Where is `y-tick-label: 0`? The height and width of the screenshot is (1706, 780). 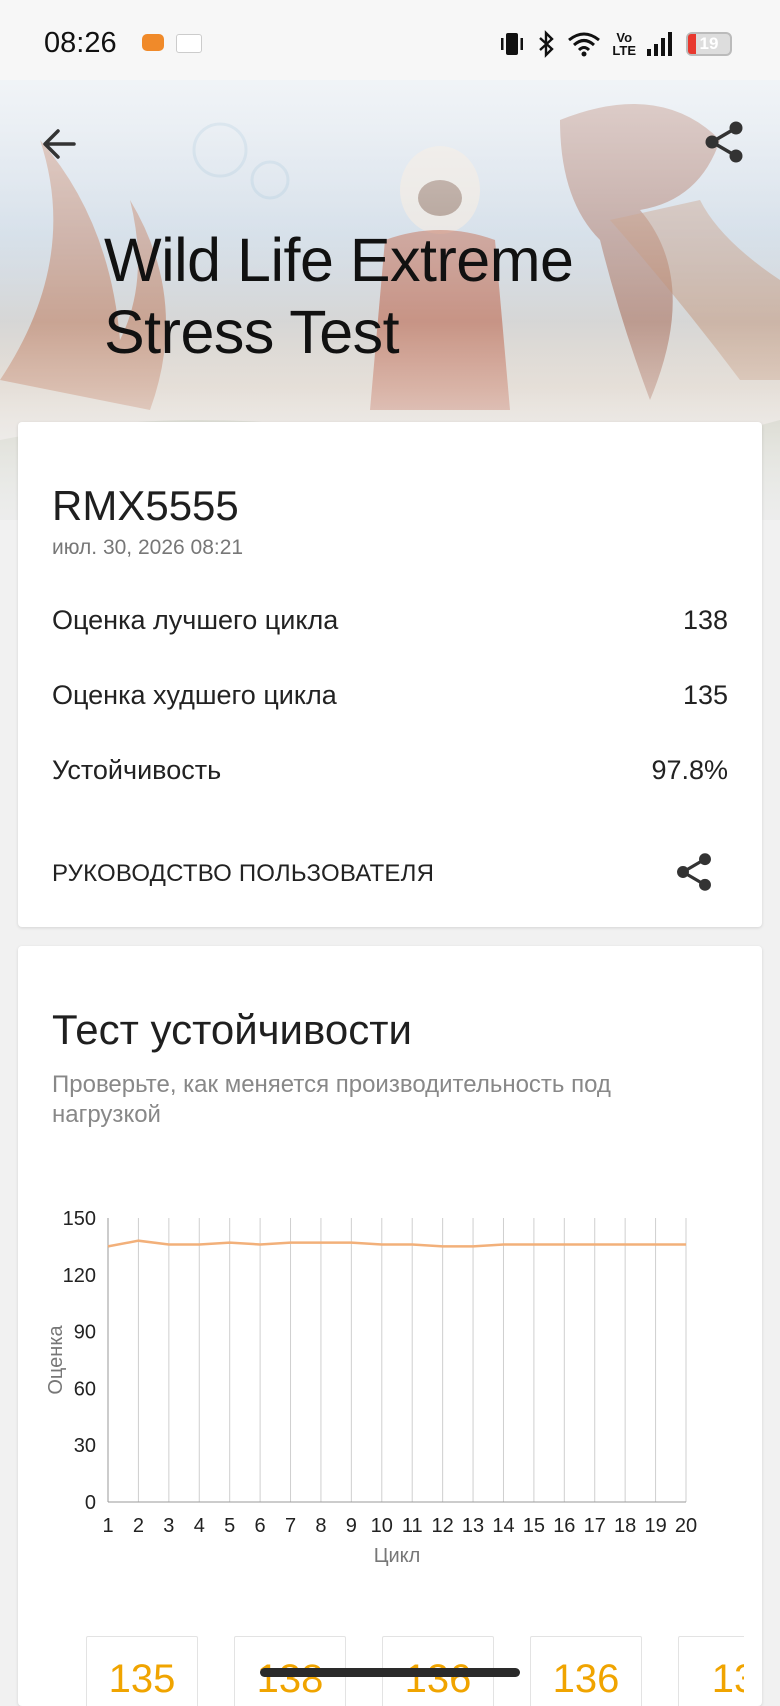 y-tick-label: 0 is located at coordinates (90, 1503).